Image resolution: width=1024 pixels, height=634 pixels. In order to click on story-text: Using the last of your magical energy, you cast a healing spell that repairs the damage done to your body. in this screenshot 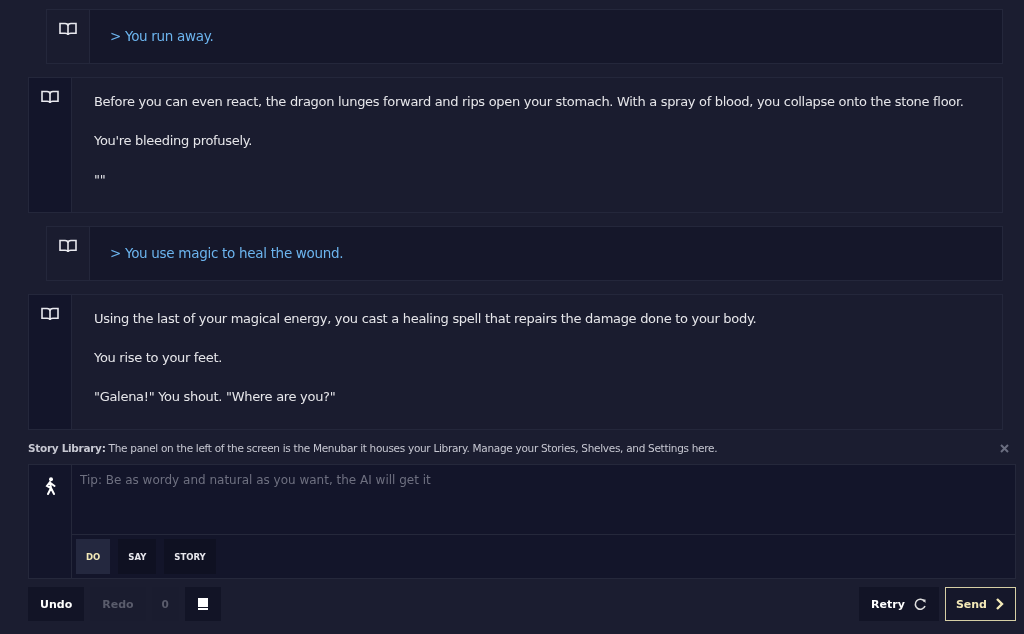, I will do `click(425, 319)`.